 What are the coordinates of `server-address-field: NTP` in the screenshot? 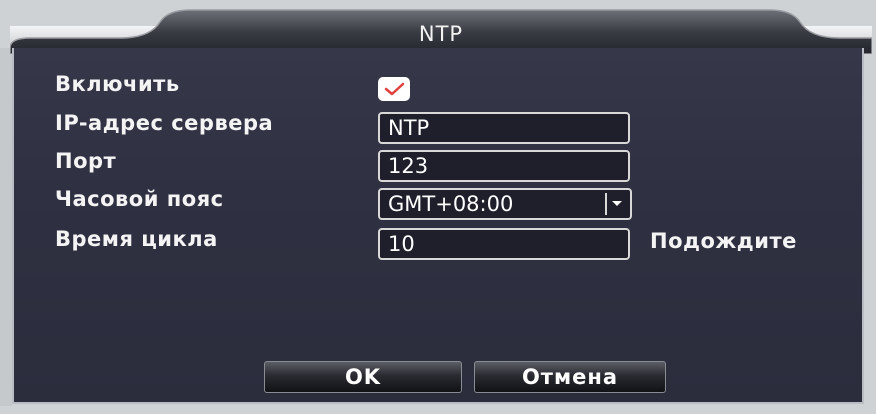 It's located at (504, 128).